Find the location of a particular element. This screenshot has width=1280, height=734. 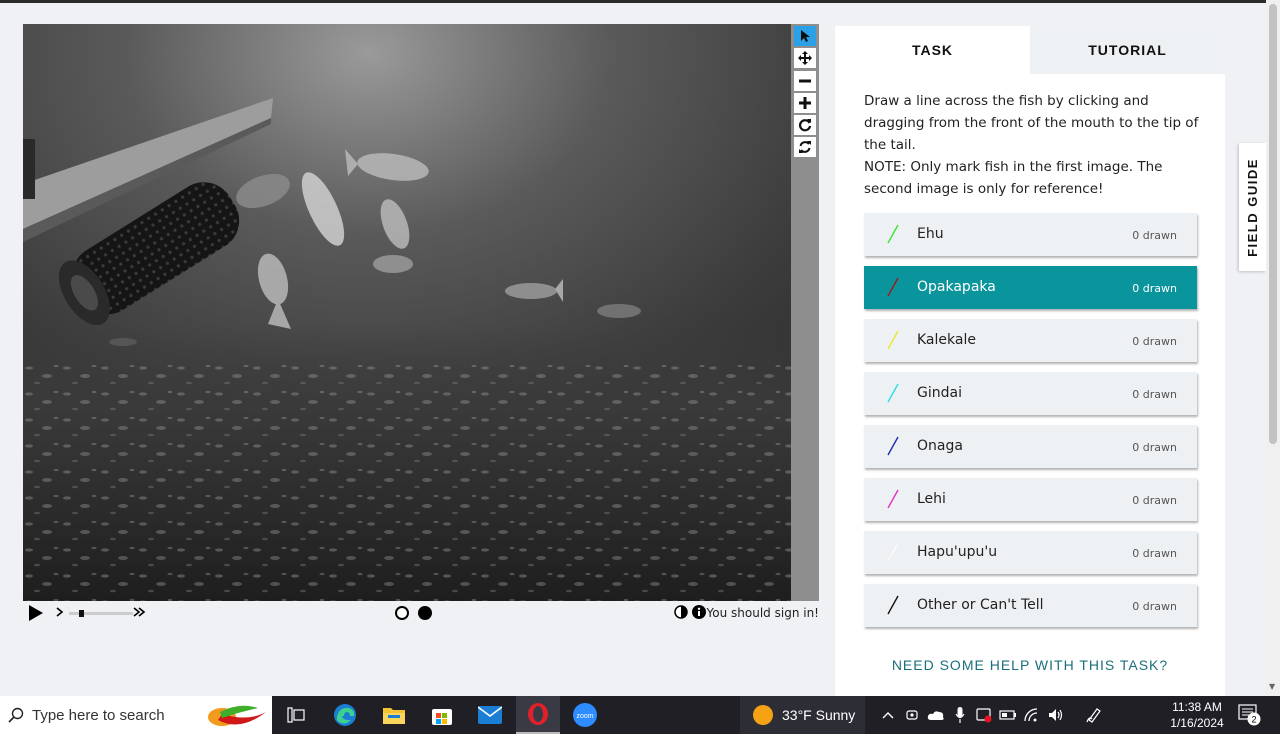

notification-icon: 2 is located at coordinates (1250, 717).